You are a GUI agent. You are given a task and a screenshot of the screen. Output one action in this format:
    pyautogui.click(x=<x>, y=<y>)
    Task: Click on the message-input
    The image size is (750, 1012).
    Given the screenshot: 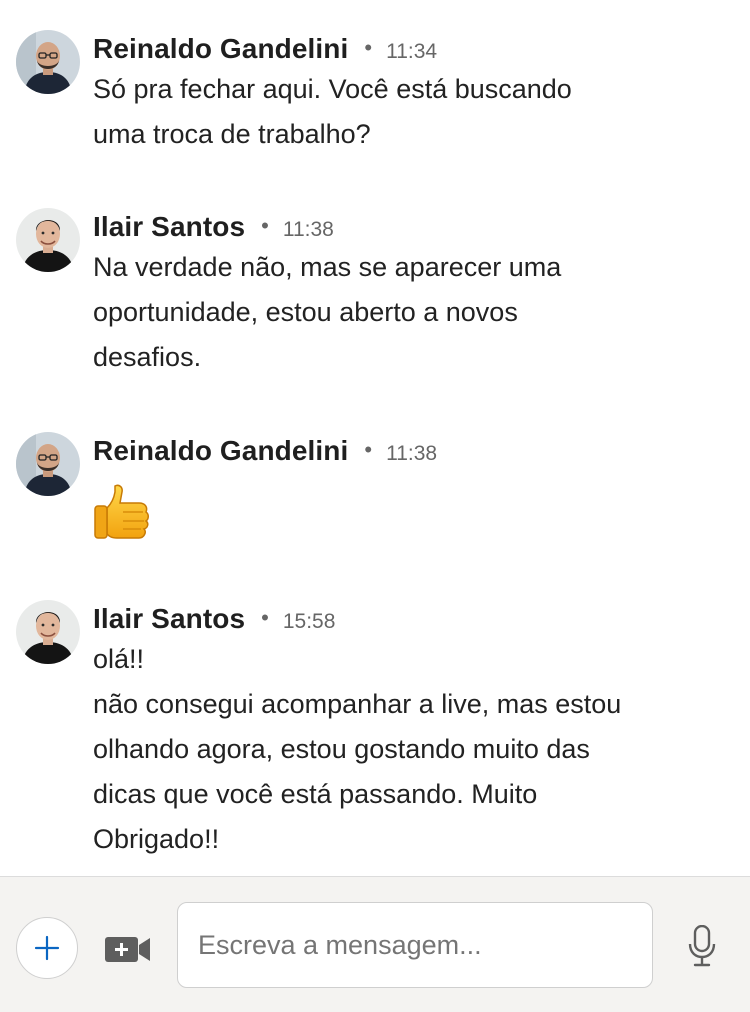 What is the action you would take?
    pyautogui.click(x=415, y=945)
    